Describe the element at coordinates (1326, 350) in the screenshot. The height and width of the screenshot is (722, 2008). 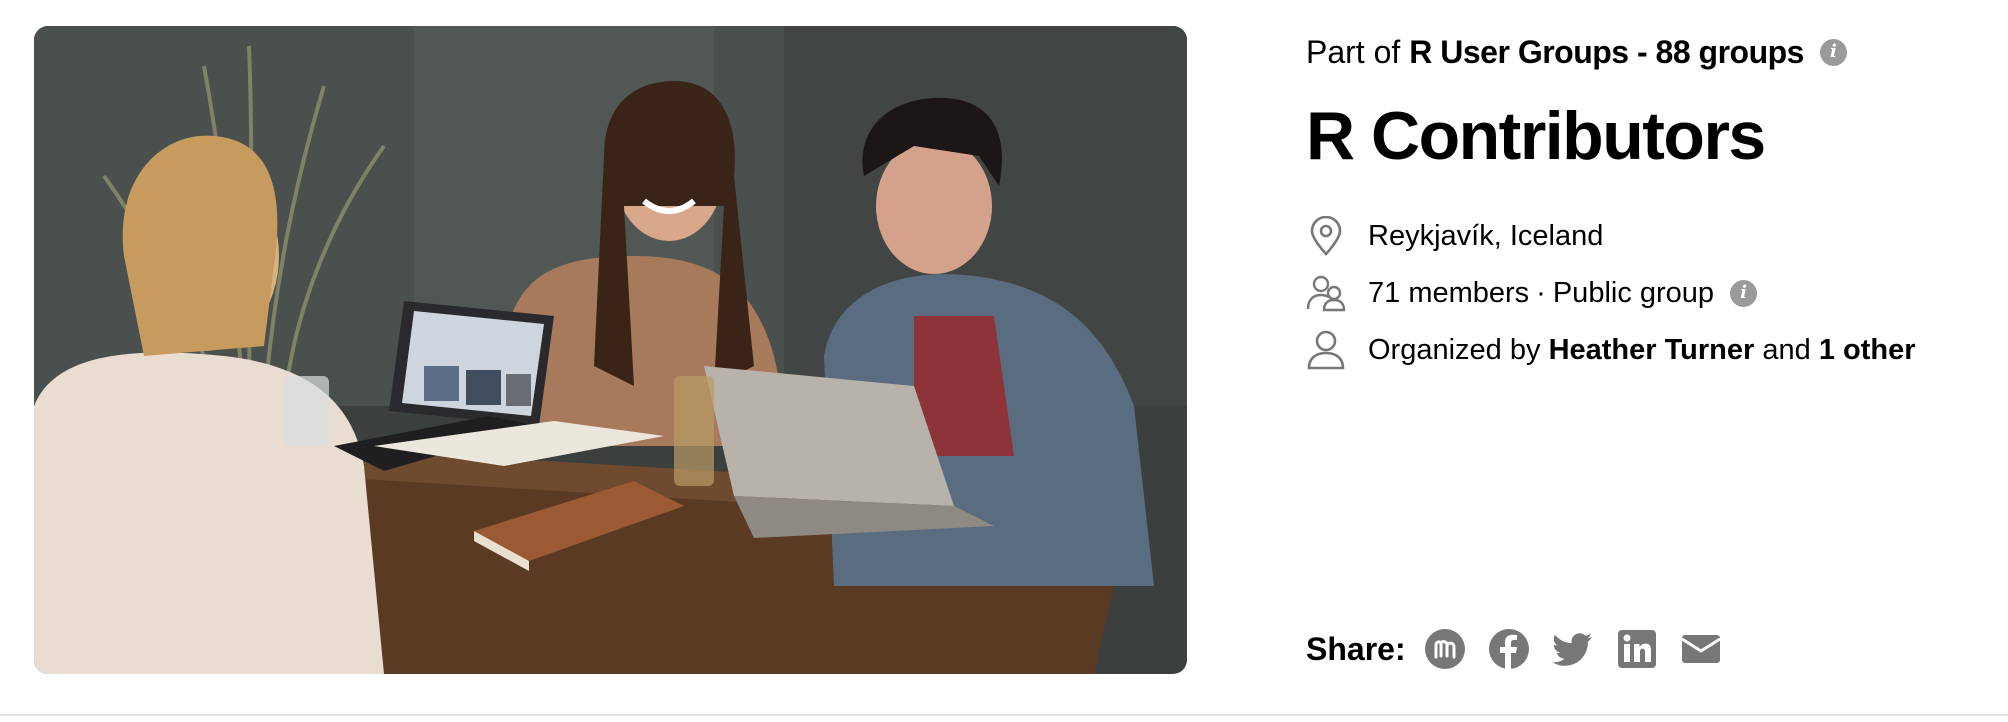
I see `person-icon` at that location.